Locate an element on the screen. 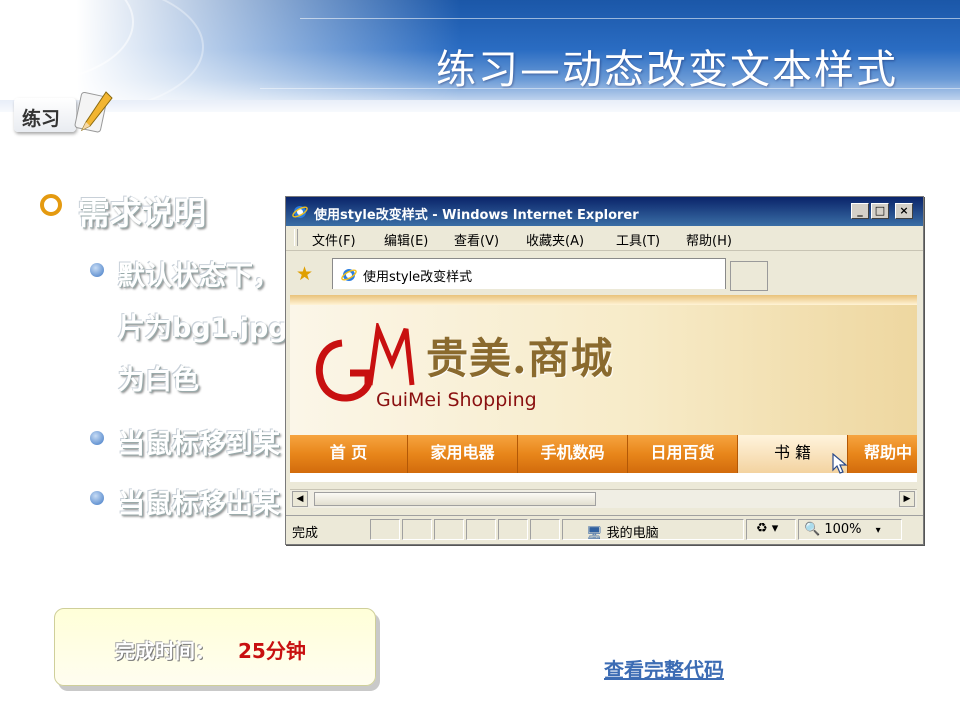 The image size is (960, 720). nav-daily: 日用百货 is located at coordinates (683, 454).